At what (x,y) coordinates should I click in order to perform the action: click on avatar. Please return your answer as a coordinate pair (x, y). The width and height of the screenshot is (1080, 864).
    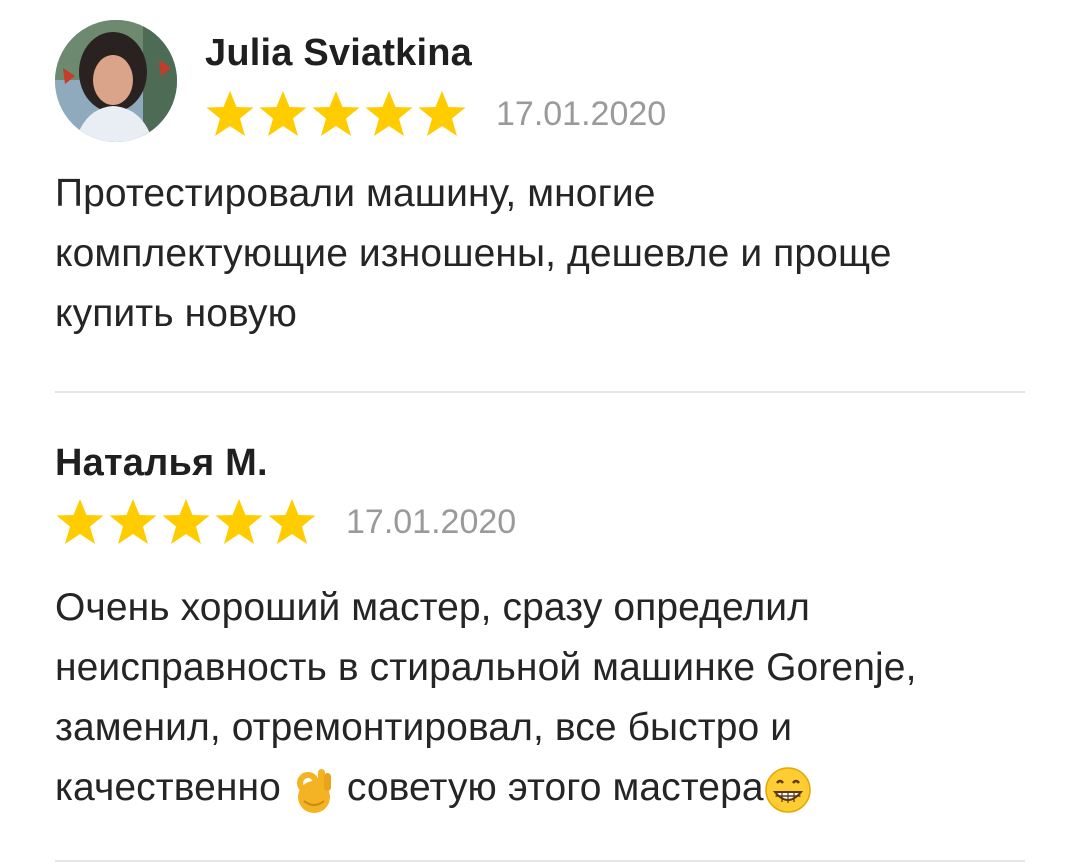
    Looking at the image, I should click on (116, 81).